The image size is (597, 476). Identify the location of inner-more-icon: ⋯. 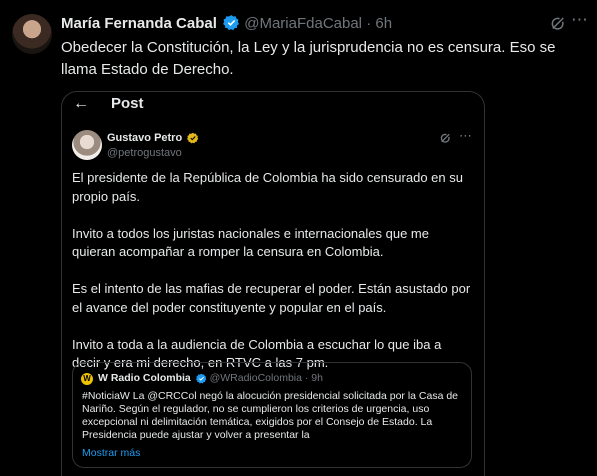
(465, 135).